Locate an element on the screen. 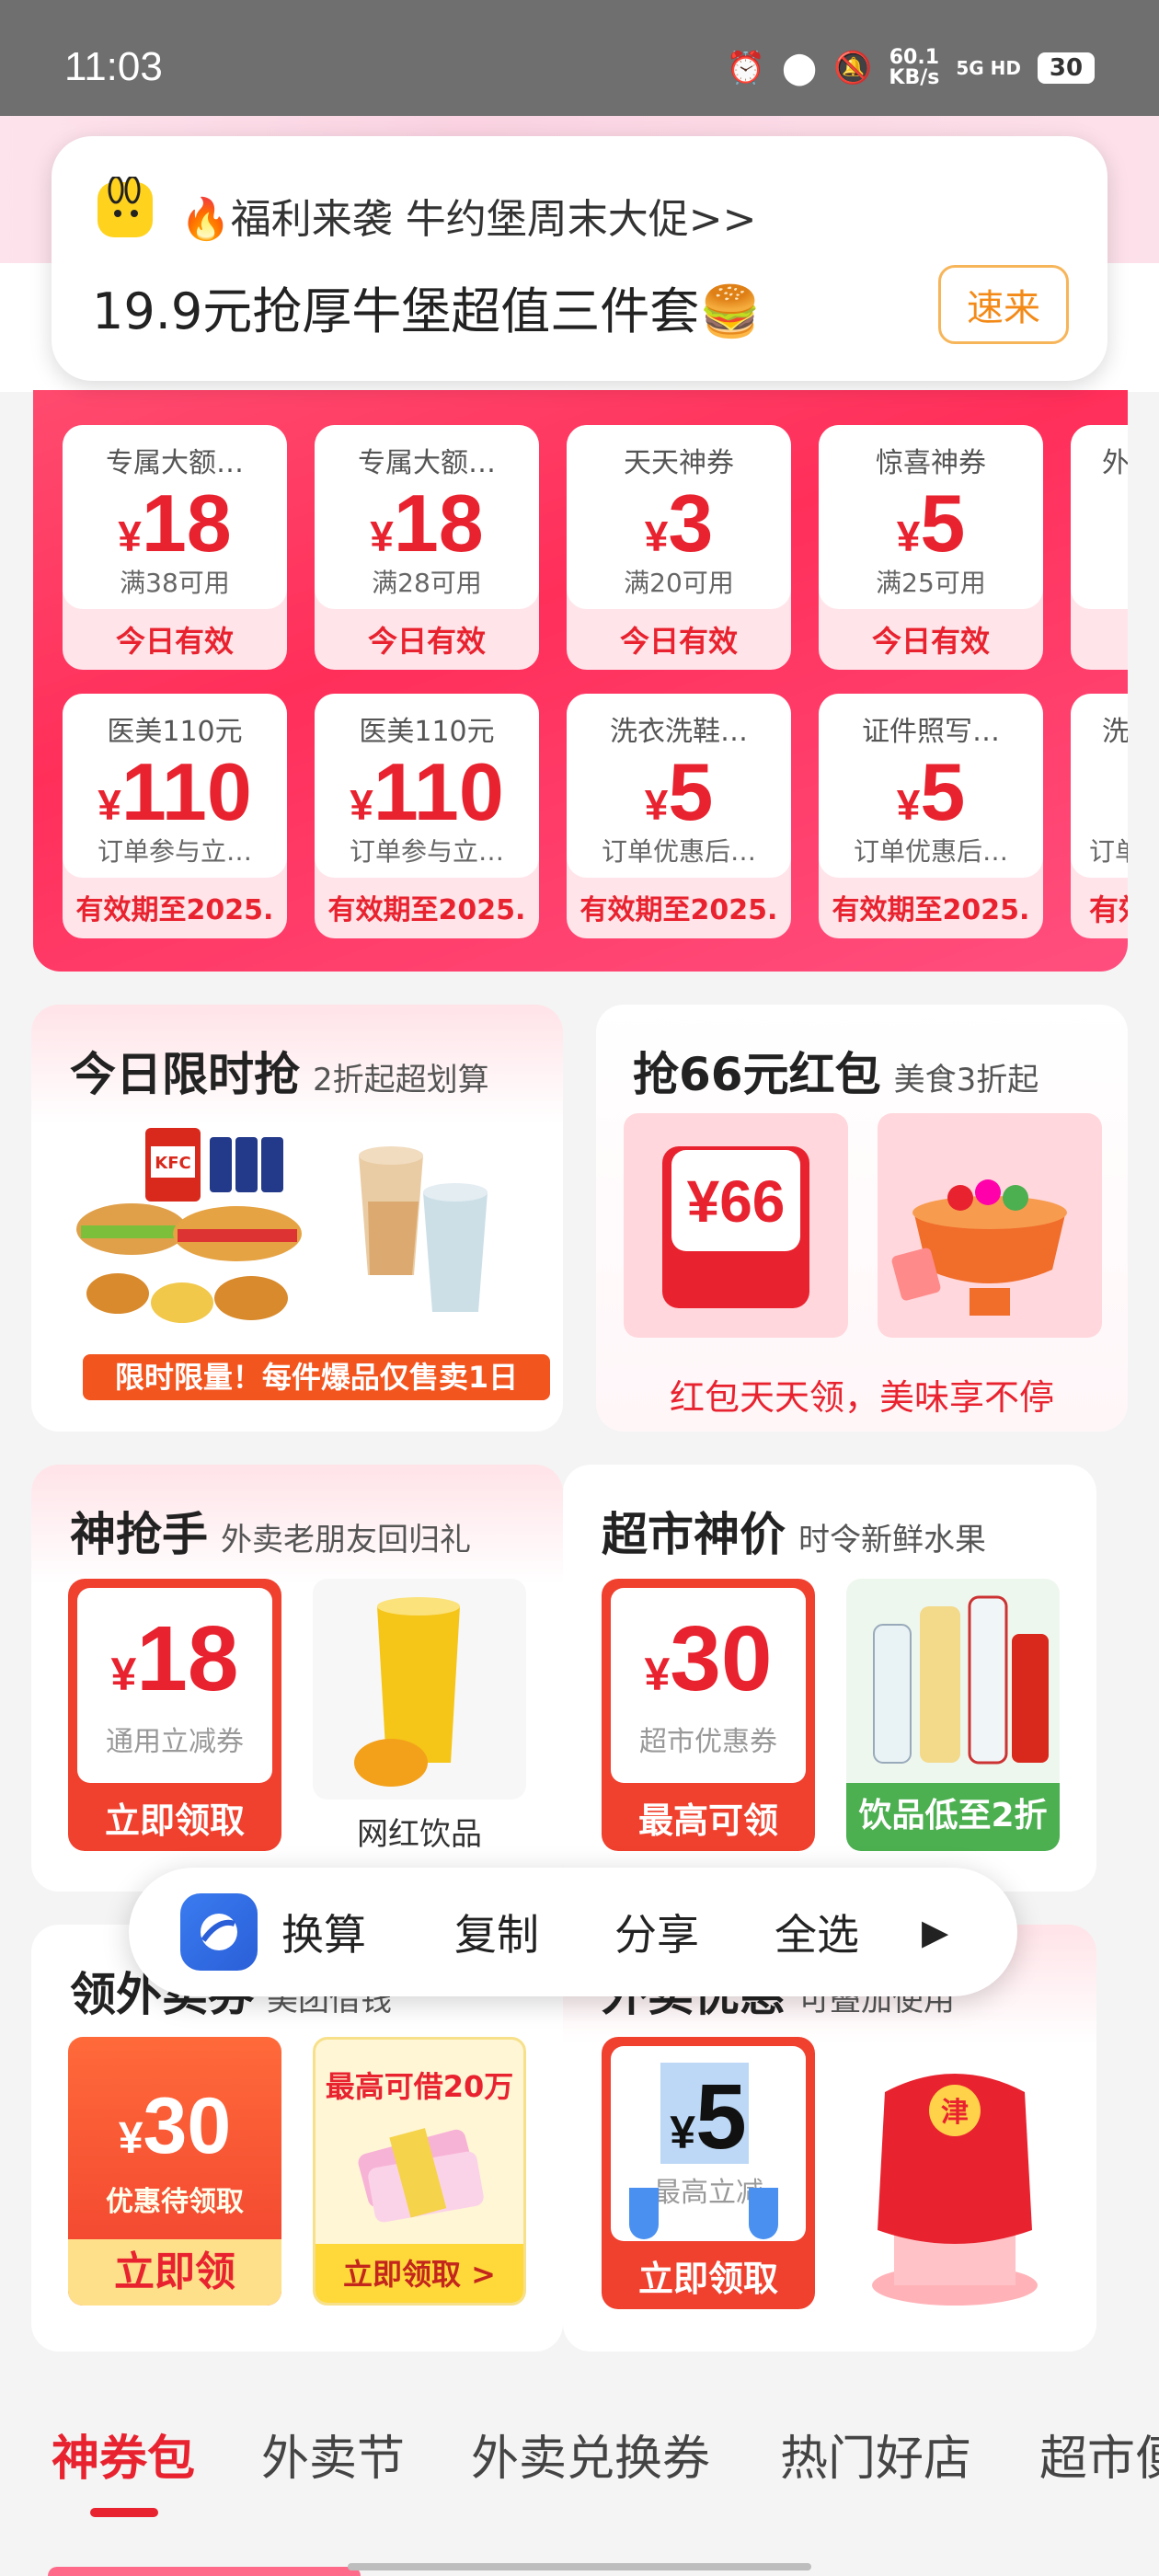 This screenshot has height=2576, width=1159. coupon-title: 洗 is located at coordinates (1115, 732).